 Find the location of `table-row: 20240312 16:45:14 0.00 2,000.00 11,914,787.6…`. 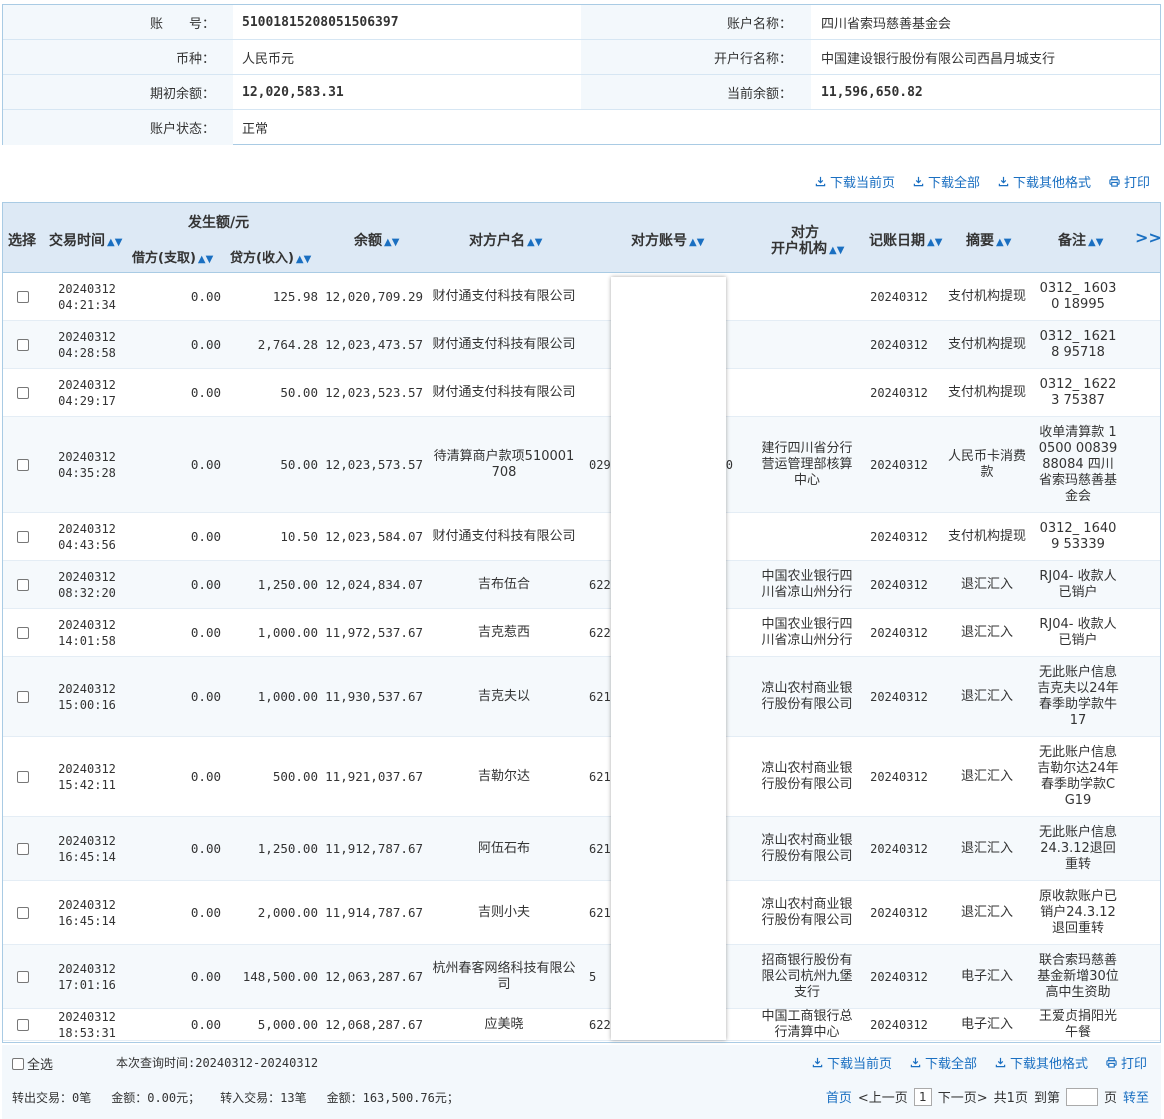

table-row: 20240312 16:45:14 0.00 2,000.00 11,914,787.6… is located at coordinates (581, 913).